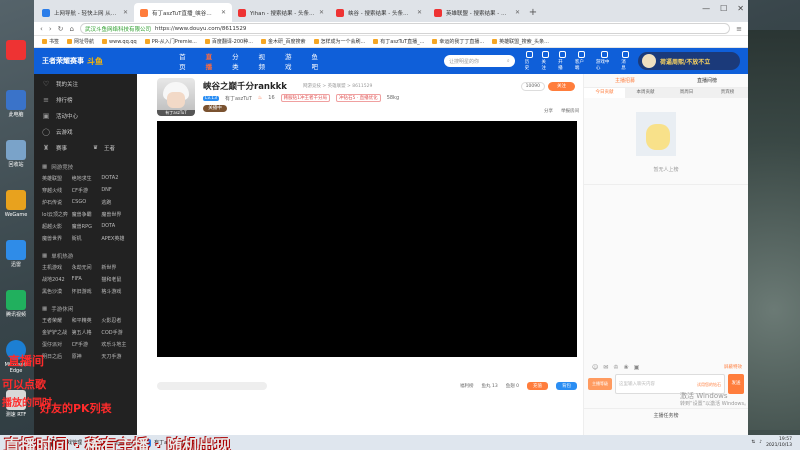 The height and width of the screenshot is (450, 800). What do you see at coordinates (733, 367) in the screenshot?
I see `block-effects-toggle: 屏蔽特效` at bounding box center [733, 367].